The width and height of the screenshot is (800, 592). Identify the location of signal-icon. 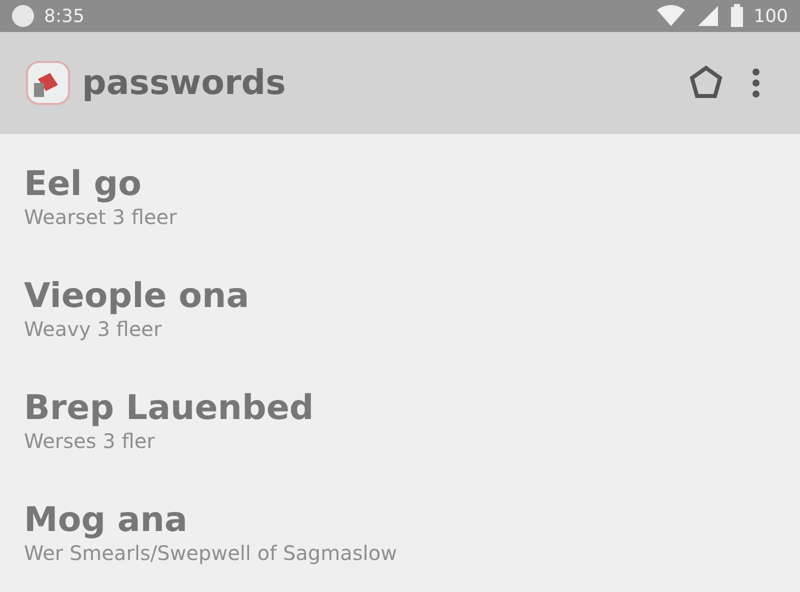
(708, 16).